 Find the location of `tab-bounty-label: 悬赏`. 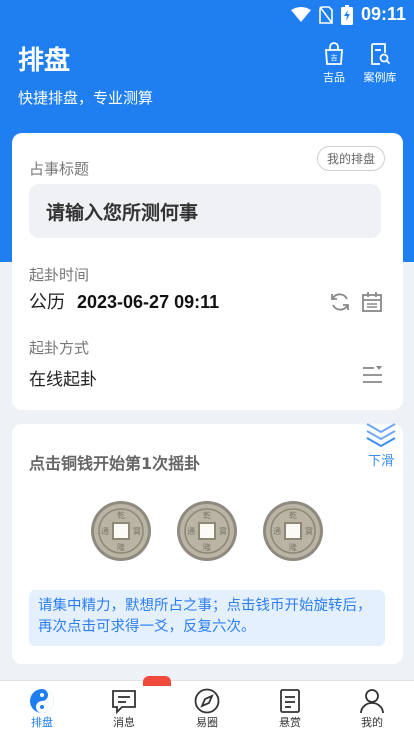

tab-bounty-label: 悬赏 is located at coordinates (290, 722).